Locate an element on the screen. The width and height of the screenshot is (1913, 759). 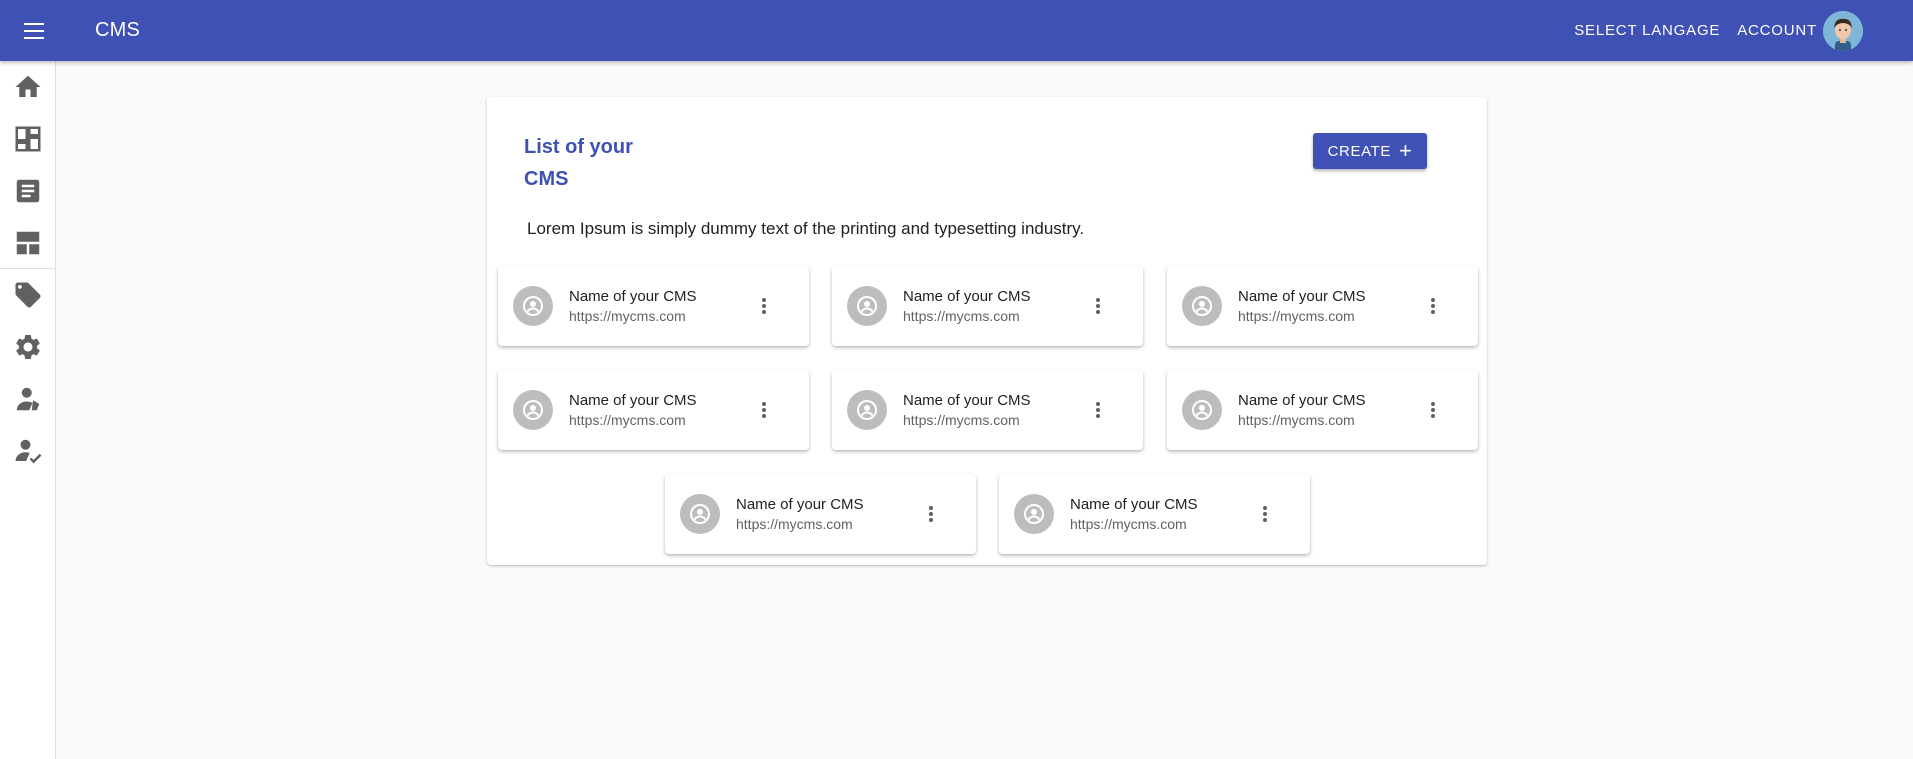
sidebar-item-users is located at coordinates (27, 399).